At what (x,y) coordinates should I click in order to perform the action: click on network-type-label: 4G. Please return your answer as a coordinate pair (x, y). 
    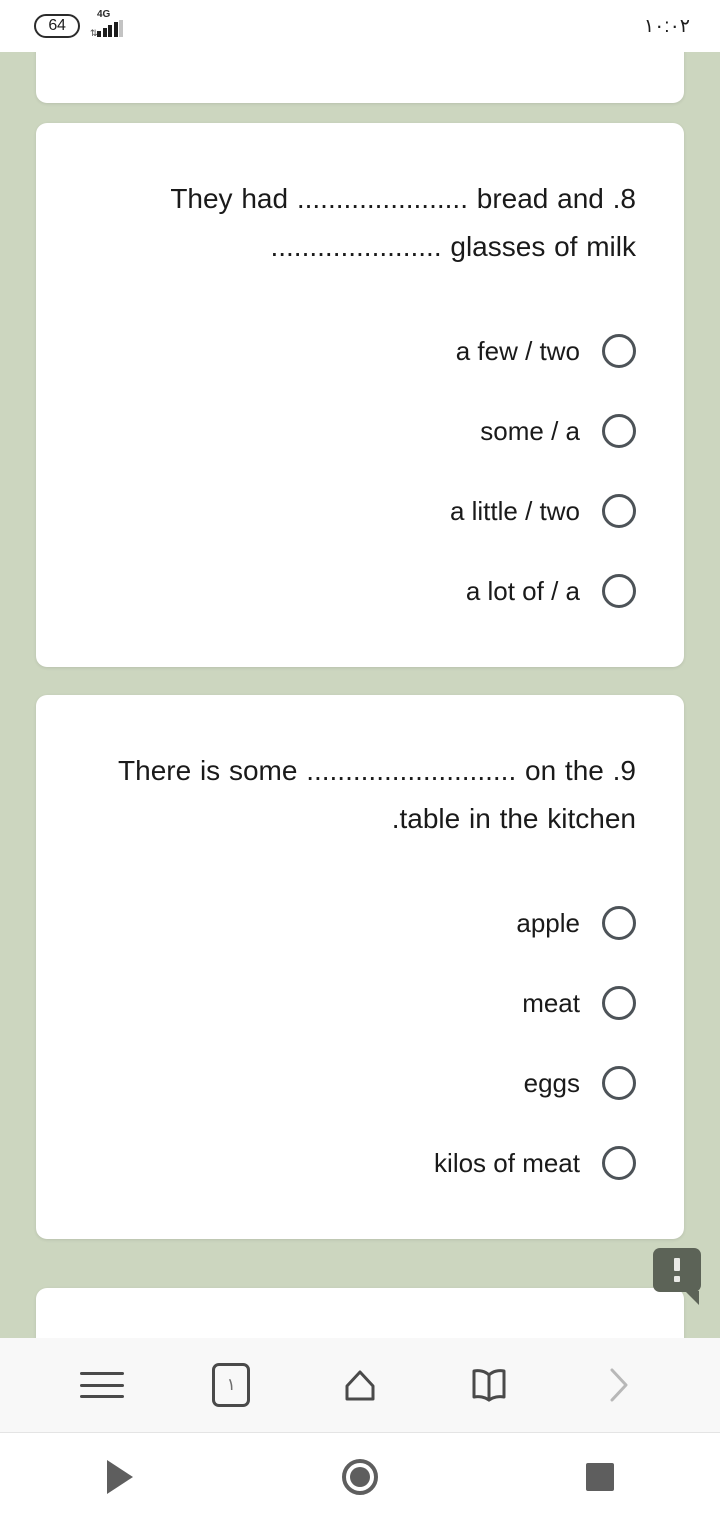
    Looking at the image, I should click on (104, 14).